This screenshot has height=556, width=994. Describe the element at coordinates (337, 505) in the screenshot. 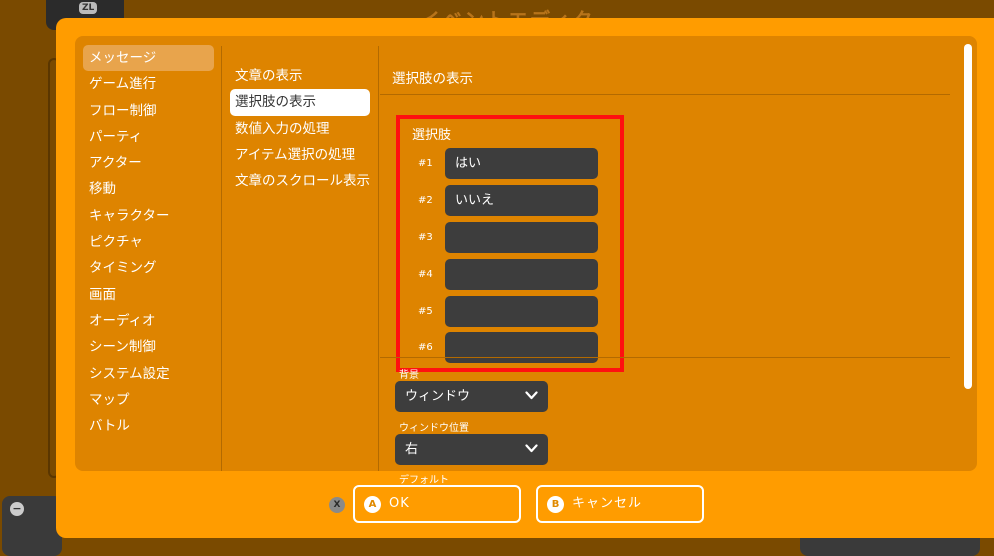

I see `x-button-icon: X` at that location.